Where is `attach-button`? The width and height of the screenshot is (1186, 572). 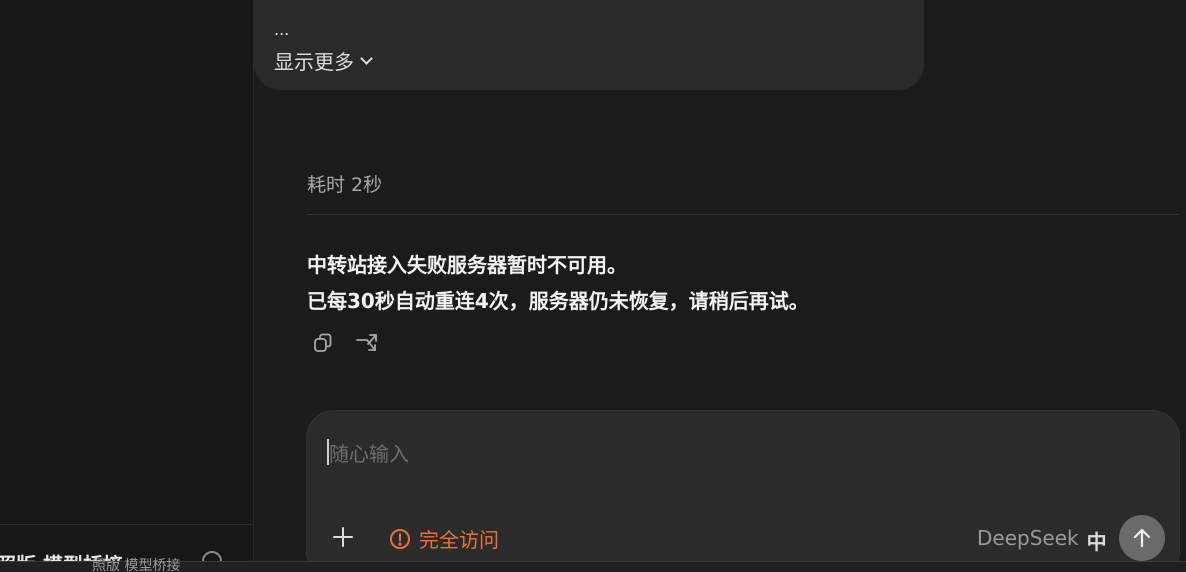
attach-button is located at coordinates (343, 537).